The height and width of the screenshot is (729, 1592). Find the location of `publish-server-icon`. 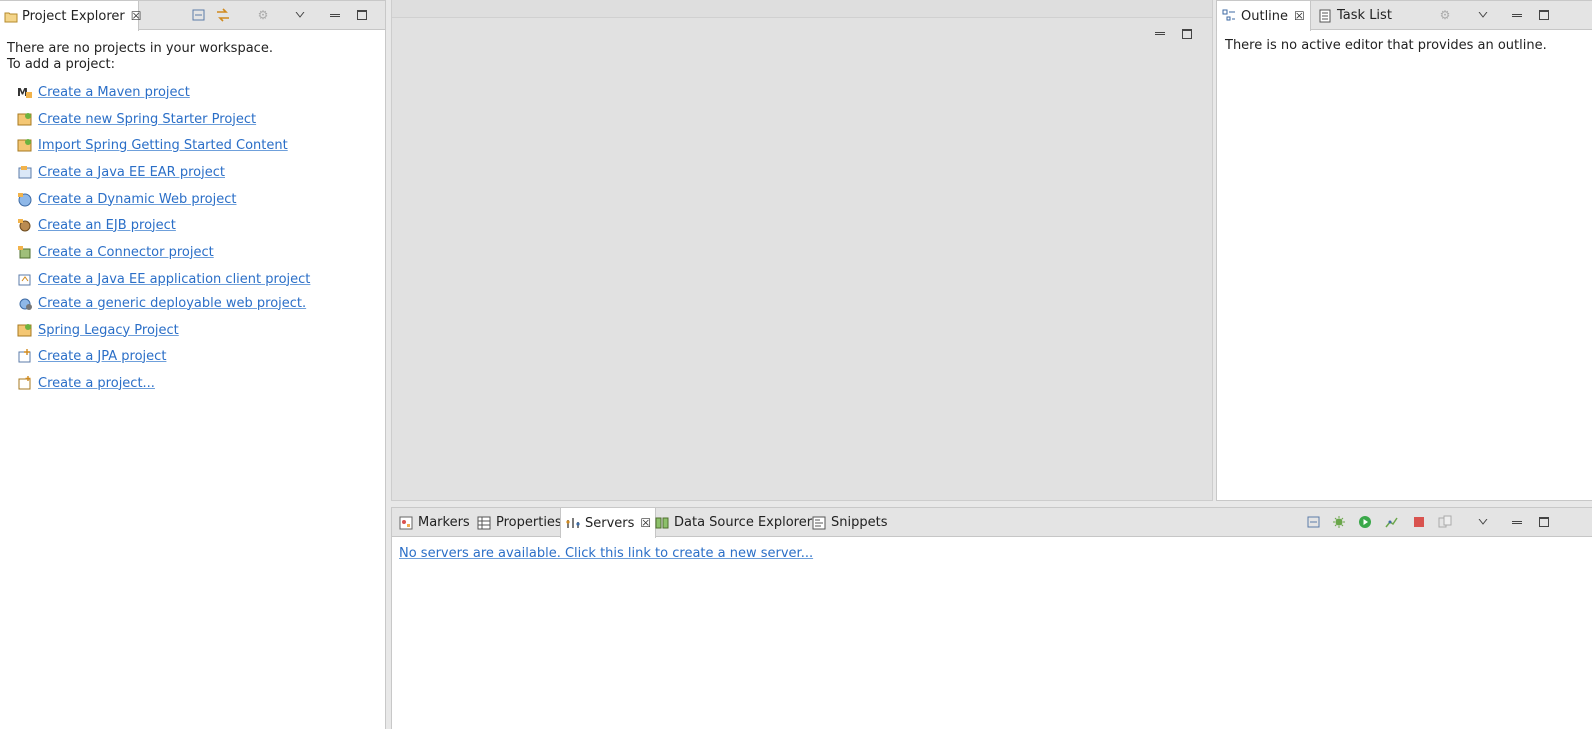

publish-server-icon is located at coordinates (1445, 522).